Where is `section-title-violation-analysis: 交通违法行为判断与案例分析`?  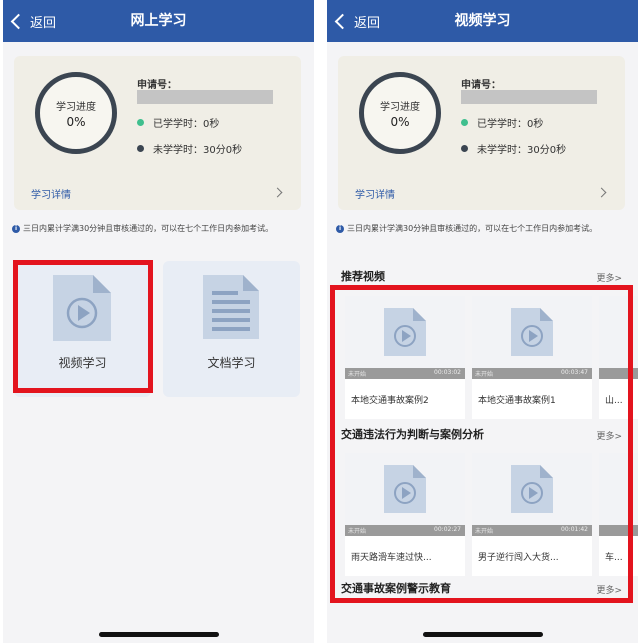
section-title-violation-analysis: 交通违法行为判断与案例分析 is located at coordinates (412, 434).